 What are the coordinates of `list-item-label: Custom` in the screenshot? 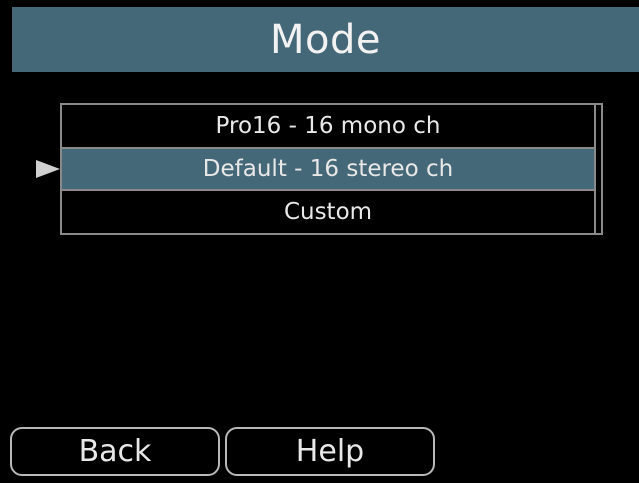 It's located at (328, 212).